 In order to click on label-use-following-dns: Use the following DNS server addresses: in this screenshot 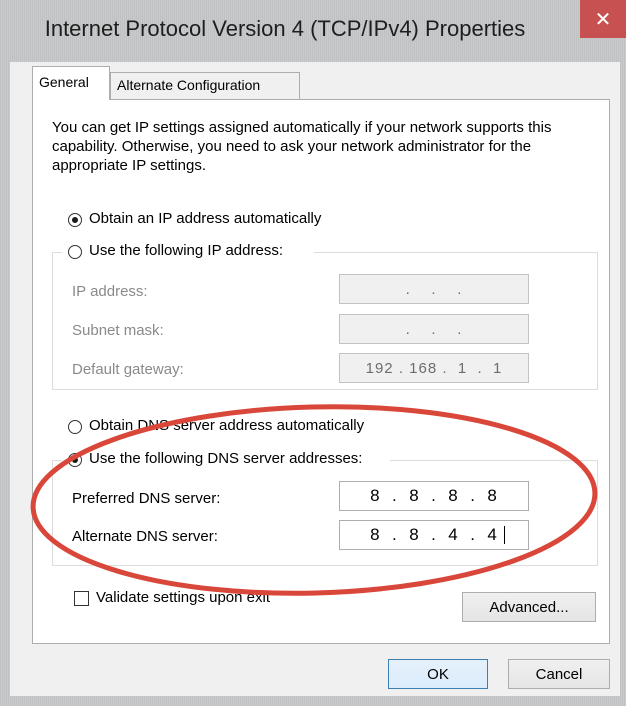, I will do `click(225, 458)`.